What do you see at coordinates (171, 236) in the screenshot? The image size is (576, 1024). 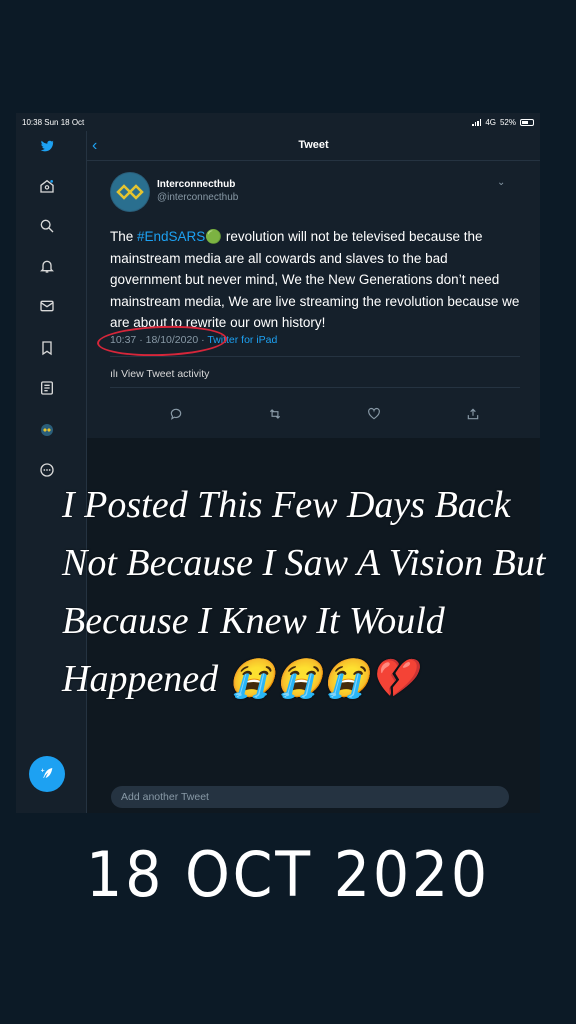 I see `hashtag-link: #EndSARS` at bounding box center [171, 236].